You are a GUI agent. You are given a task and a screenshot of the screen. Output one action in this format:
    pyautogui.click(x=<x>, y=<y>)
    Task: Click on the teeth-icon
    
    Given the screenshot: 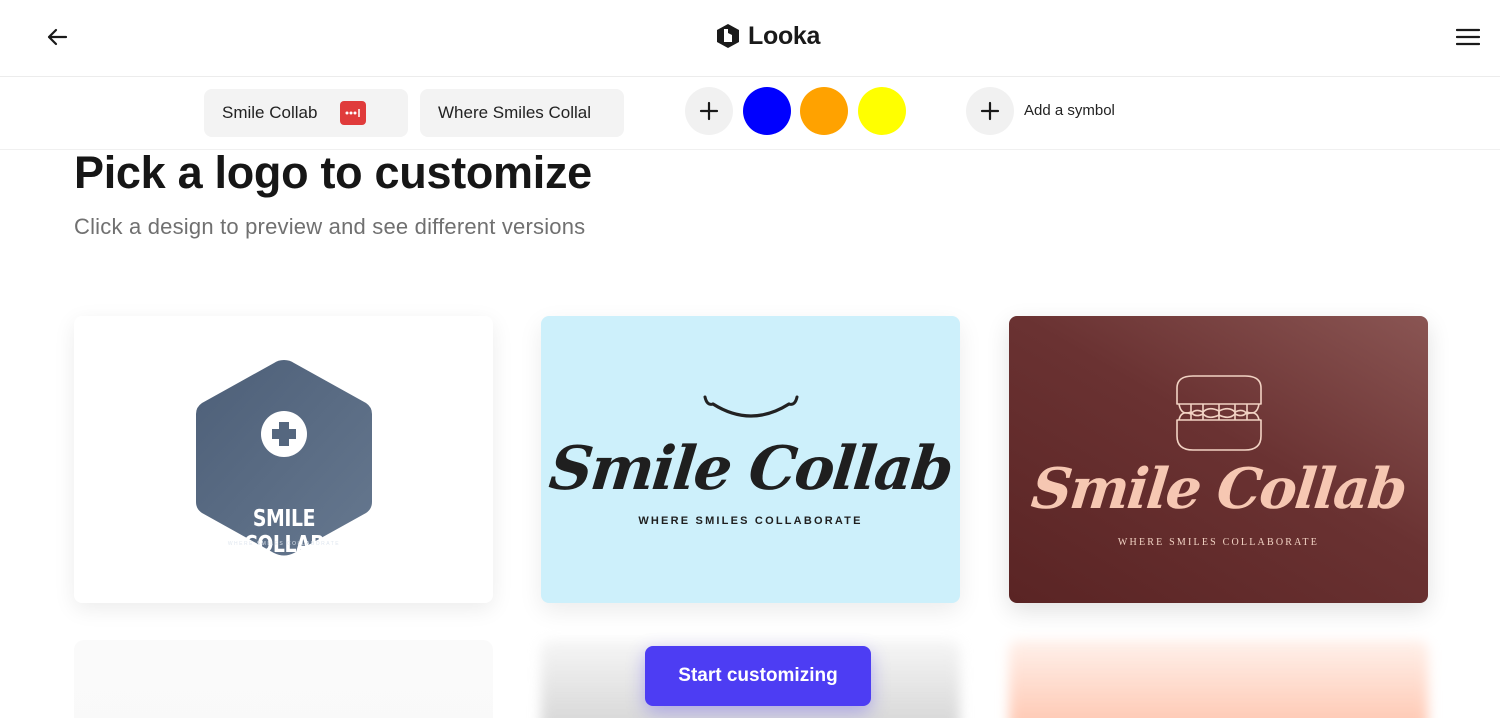 What is the action you would take?
    pyautogui.click(x=1219, y=413)
    